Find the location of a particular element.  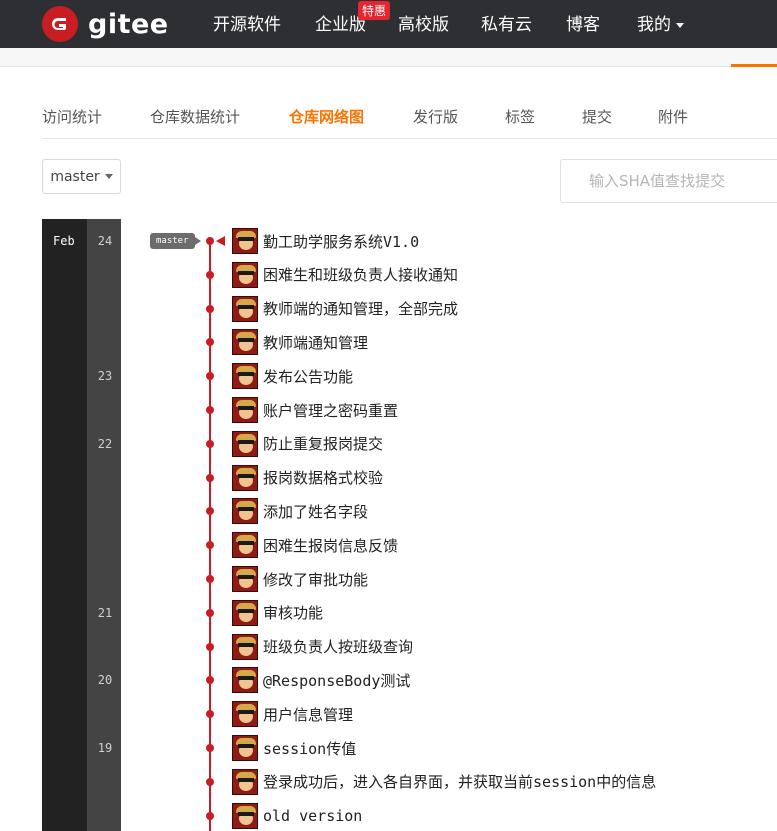

commit-row: 用户信息管理 is located at coordinates (292, 714).